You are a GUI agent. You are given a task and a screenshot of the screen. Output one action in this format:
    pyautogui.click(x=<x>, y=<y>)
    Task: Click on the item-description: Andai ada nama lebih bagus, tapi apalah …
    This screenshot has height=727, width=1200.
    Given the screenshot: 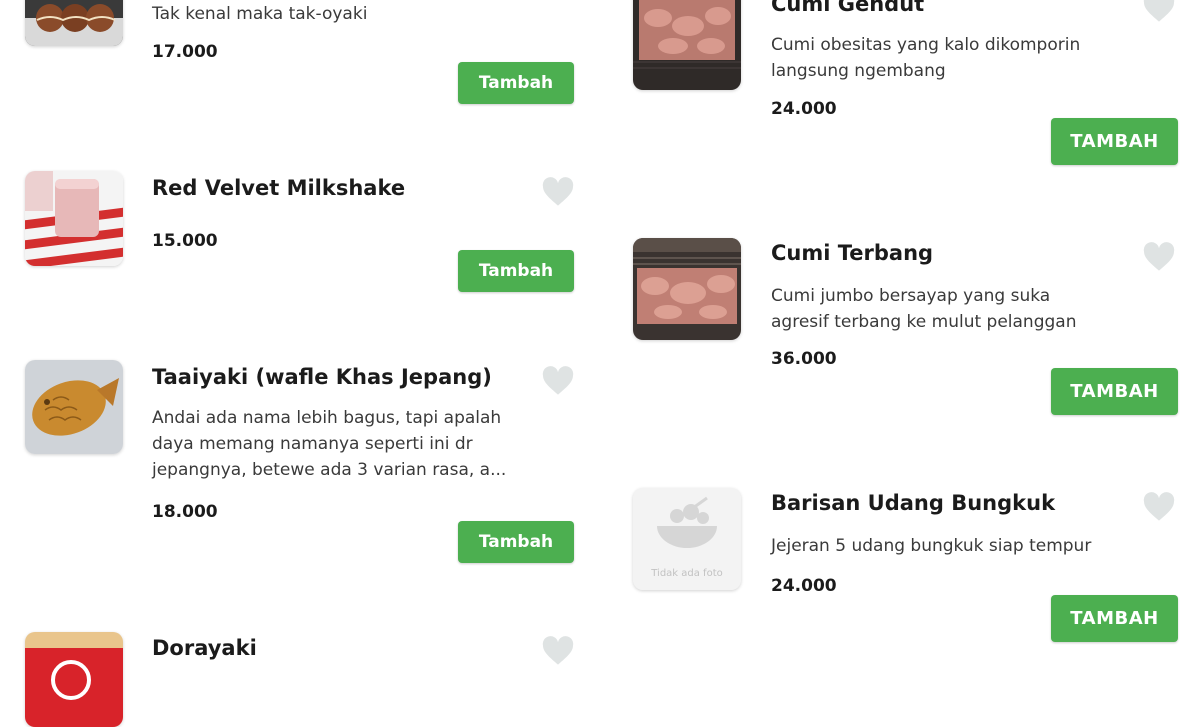 What is the action you would take?
    pyautogui.click(x=329, y=444)
    